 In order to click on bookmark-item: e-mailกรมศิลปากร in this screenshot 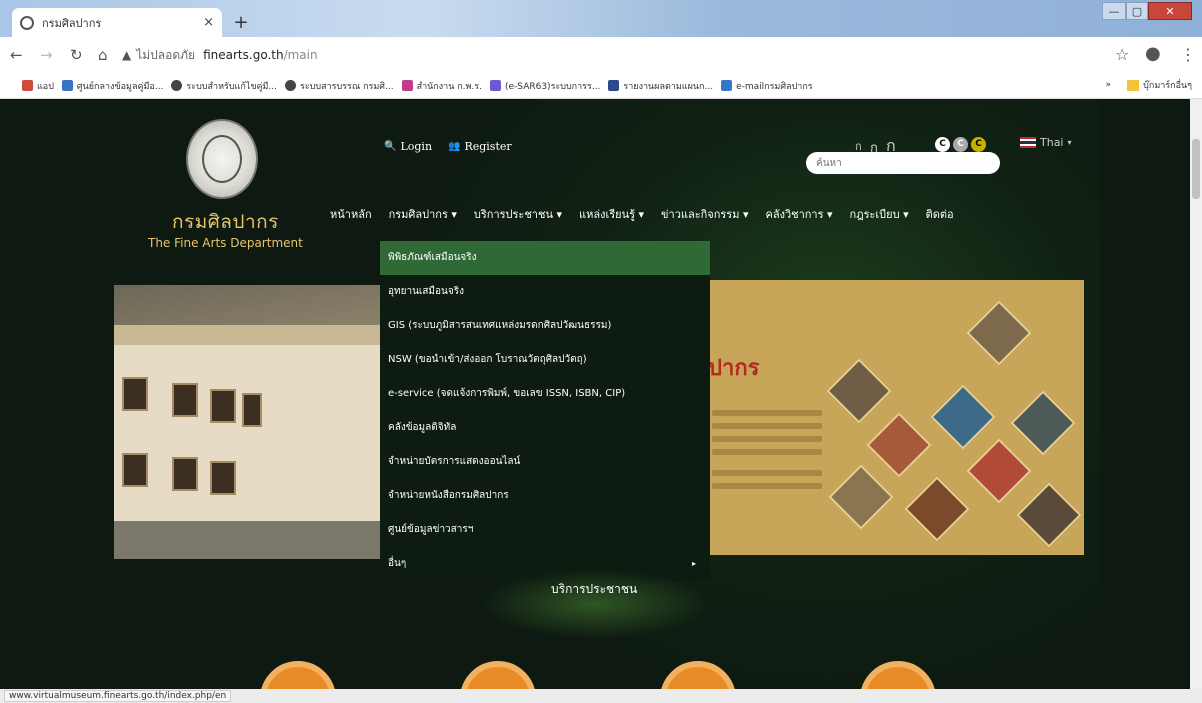, I will do `click(767, 86)`.